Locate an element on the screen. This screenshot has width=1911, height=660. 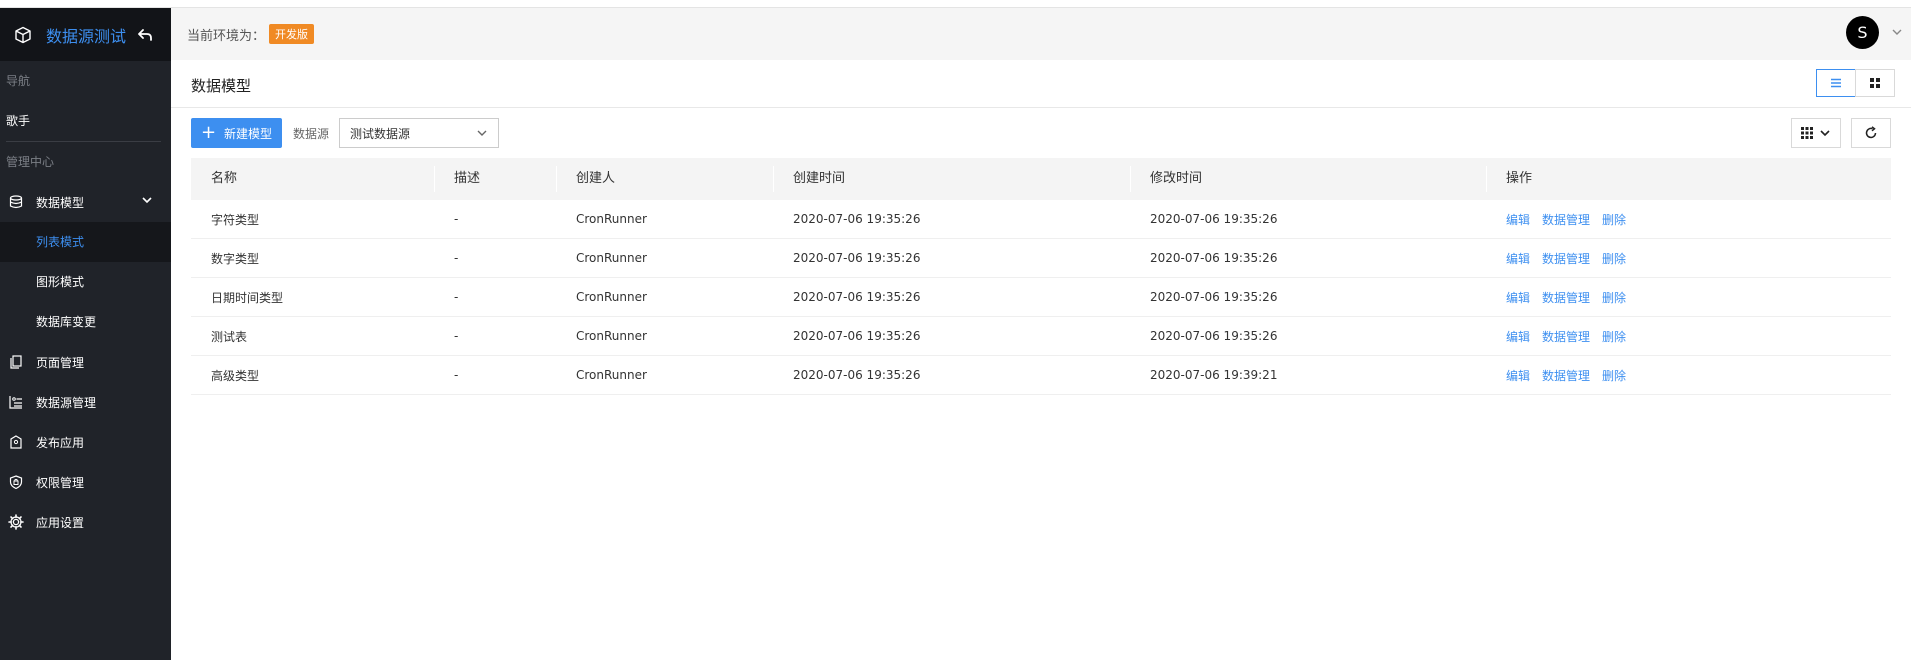
sidebar-sub-graph-mode: 图形模式 is located at coordinates (85, 282).